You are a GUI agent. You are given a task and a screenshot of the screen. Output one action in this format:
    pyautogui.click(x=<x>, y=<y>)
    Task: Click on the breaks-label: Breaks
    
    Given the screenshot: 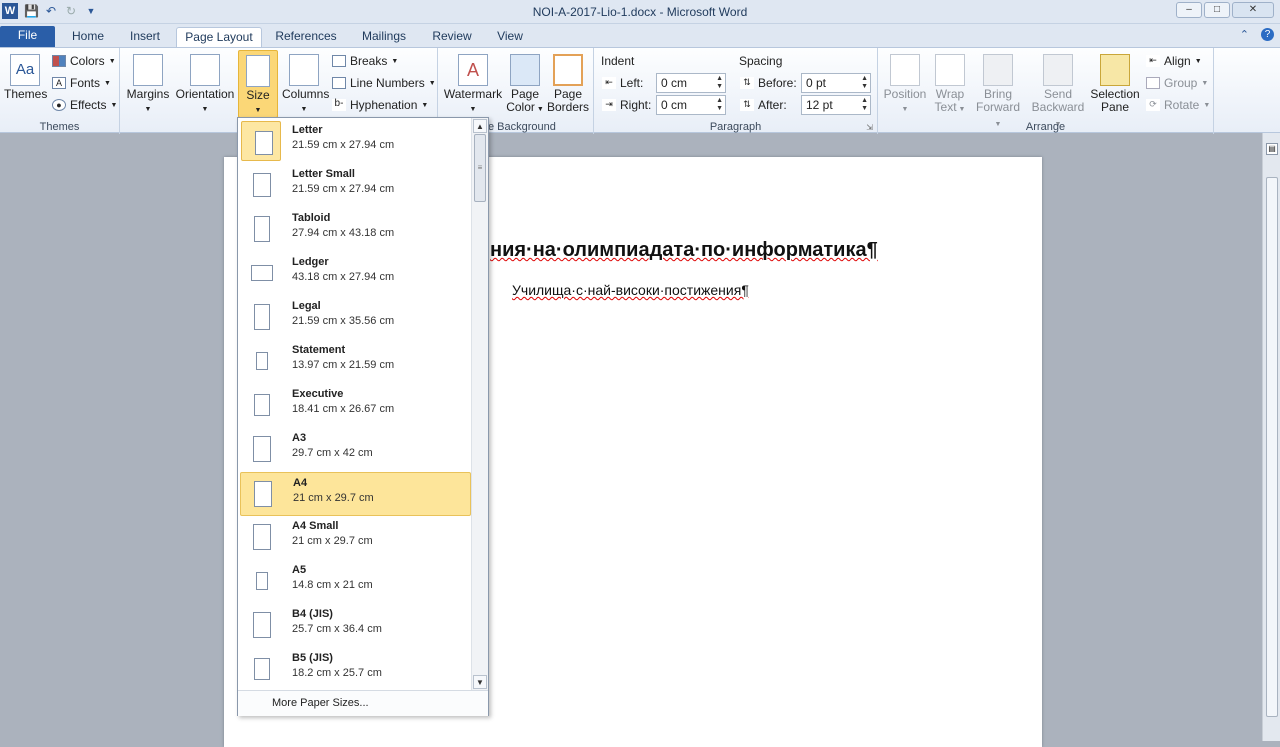 What is the action you would take?
    pyautogui.click(x=369, y=61)
    